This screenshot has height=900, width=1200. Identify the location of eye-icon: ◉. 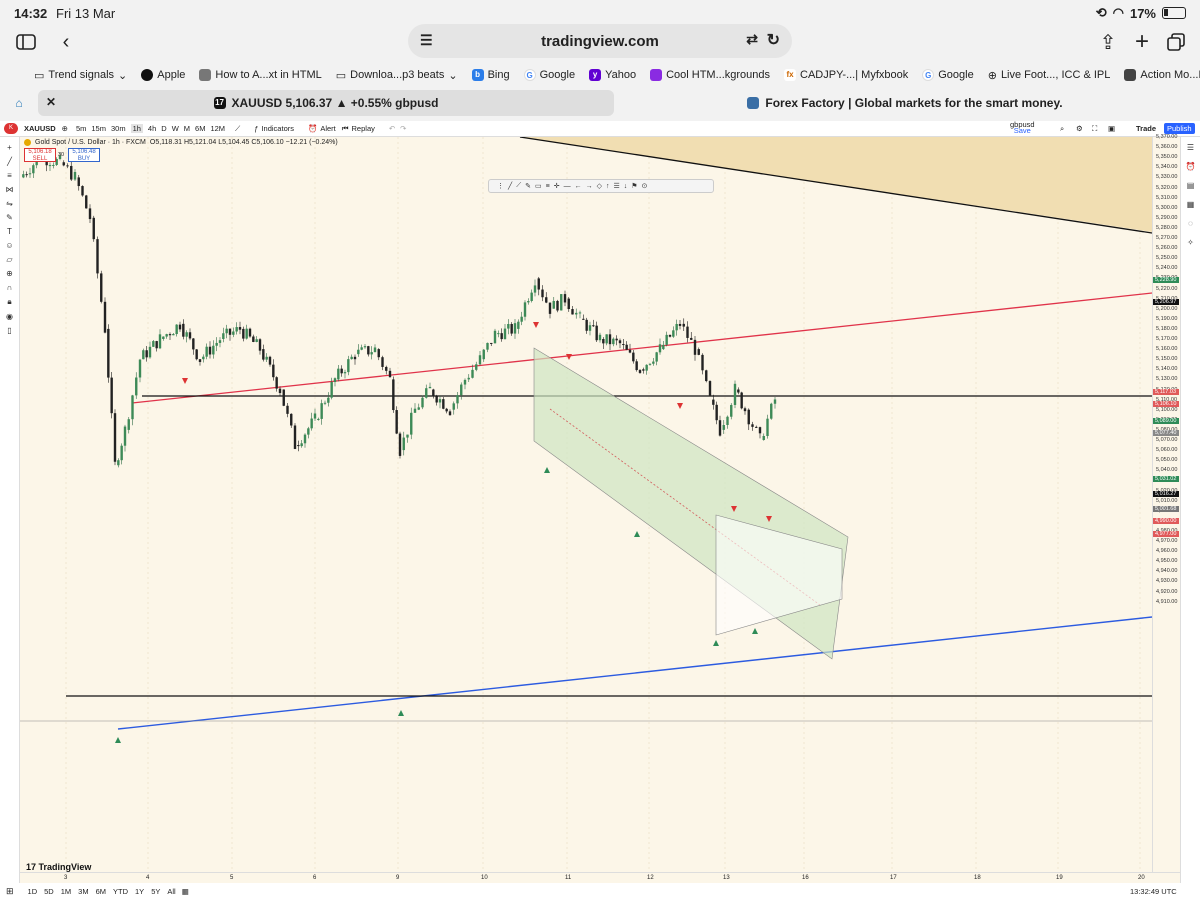
(9, 316).